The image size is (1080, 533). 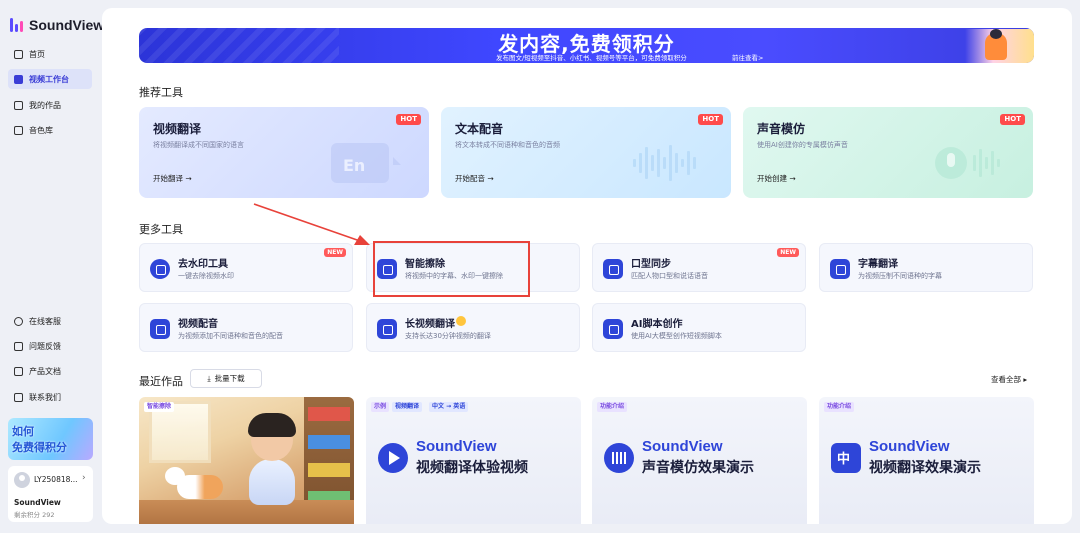 I want to click on microphone-icon, so click(x=967, y=163).